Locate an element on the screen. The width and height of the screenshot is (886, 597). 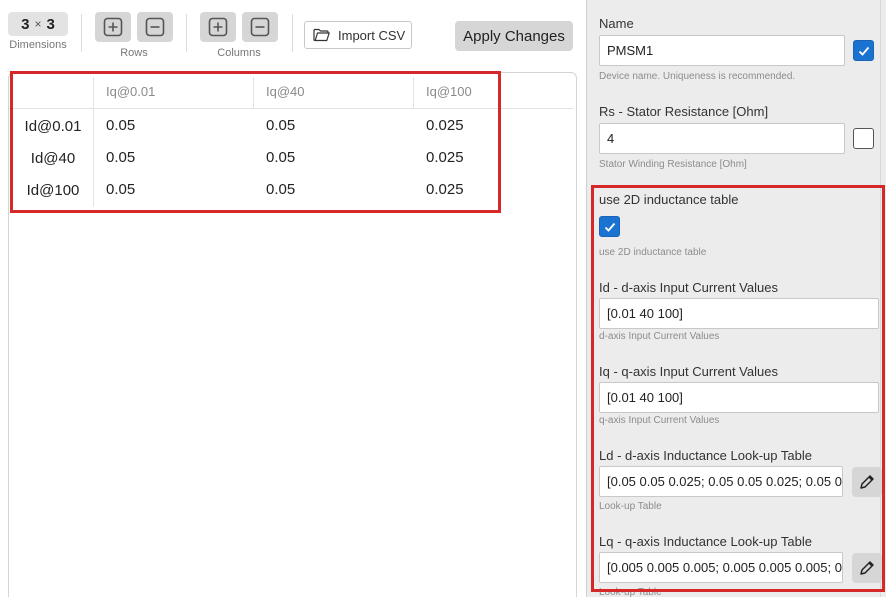
rs-hint: Stator Winding Resistance [Ohm] is located at coordinates (673, 164).